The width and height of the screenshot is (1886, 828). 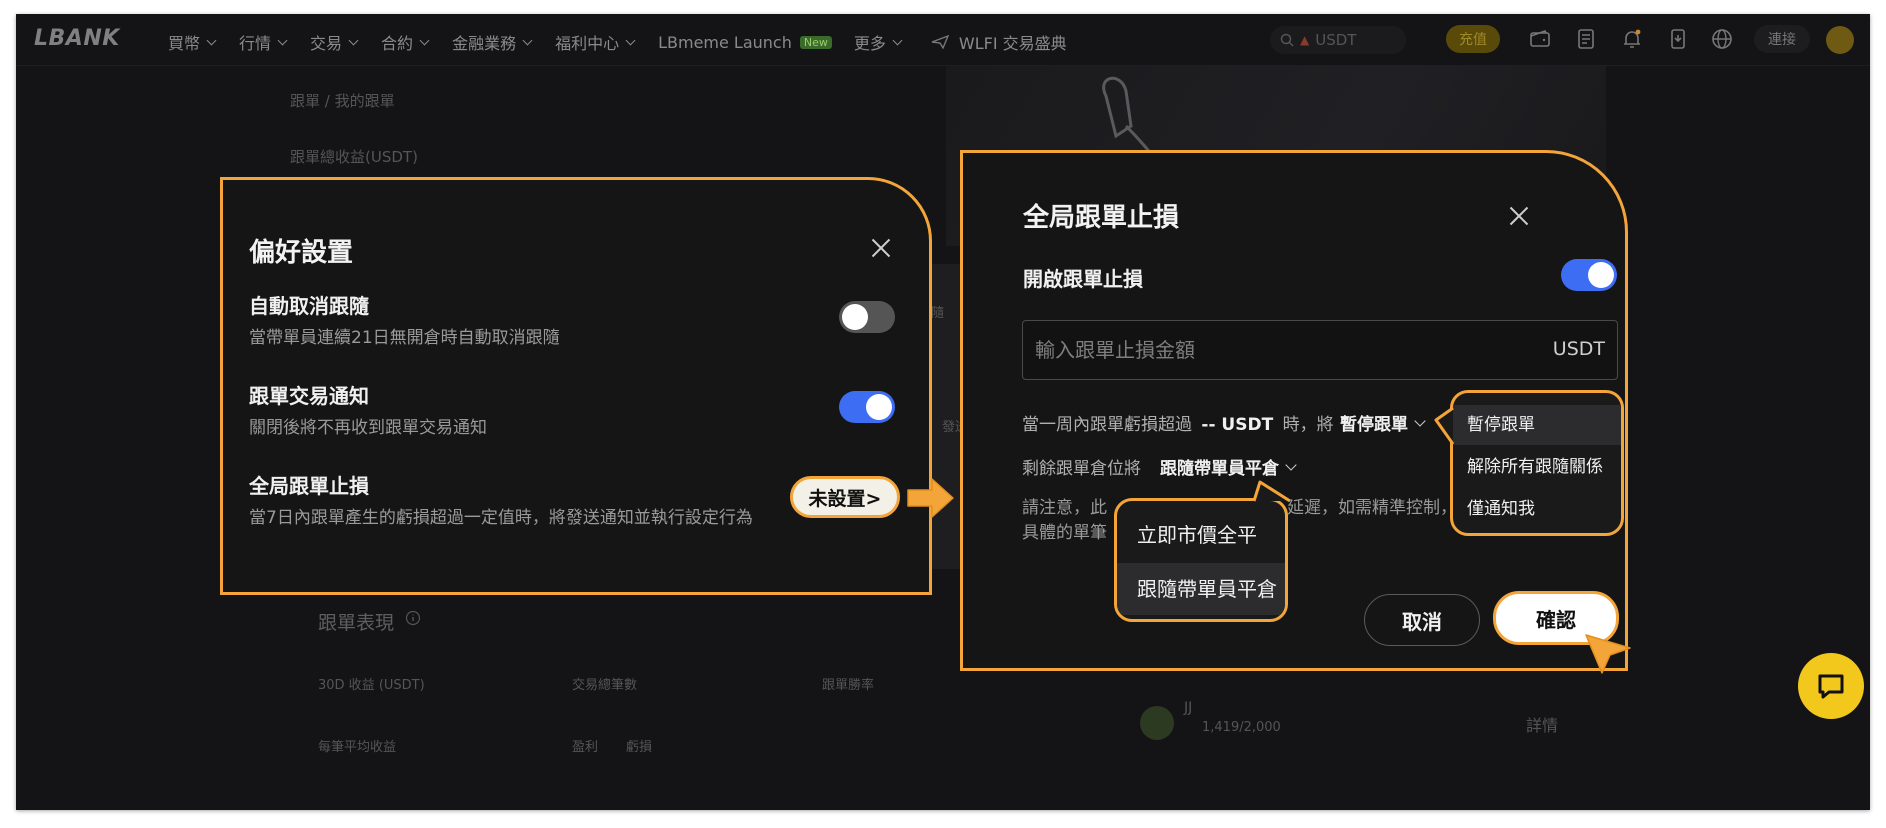 I want to click on stat-loss-label: 虧損, so click(x=639, y=747).